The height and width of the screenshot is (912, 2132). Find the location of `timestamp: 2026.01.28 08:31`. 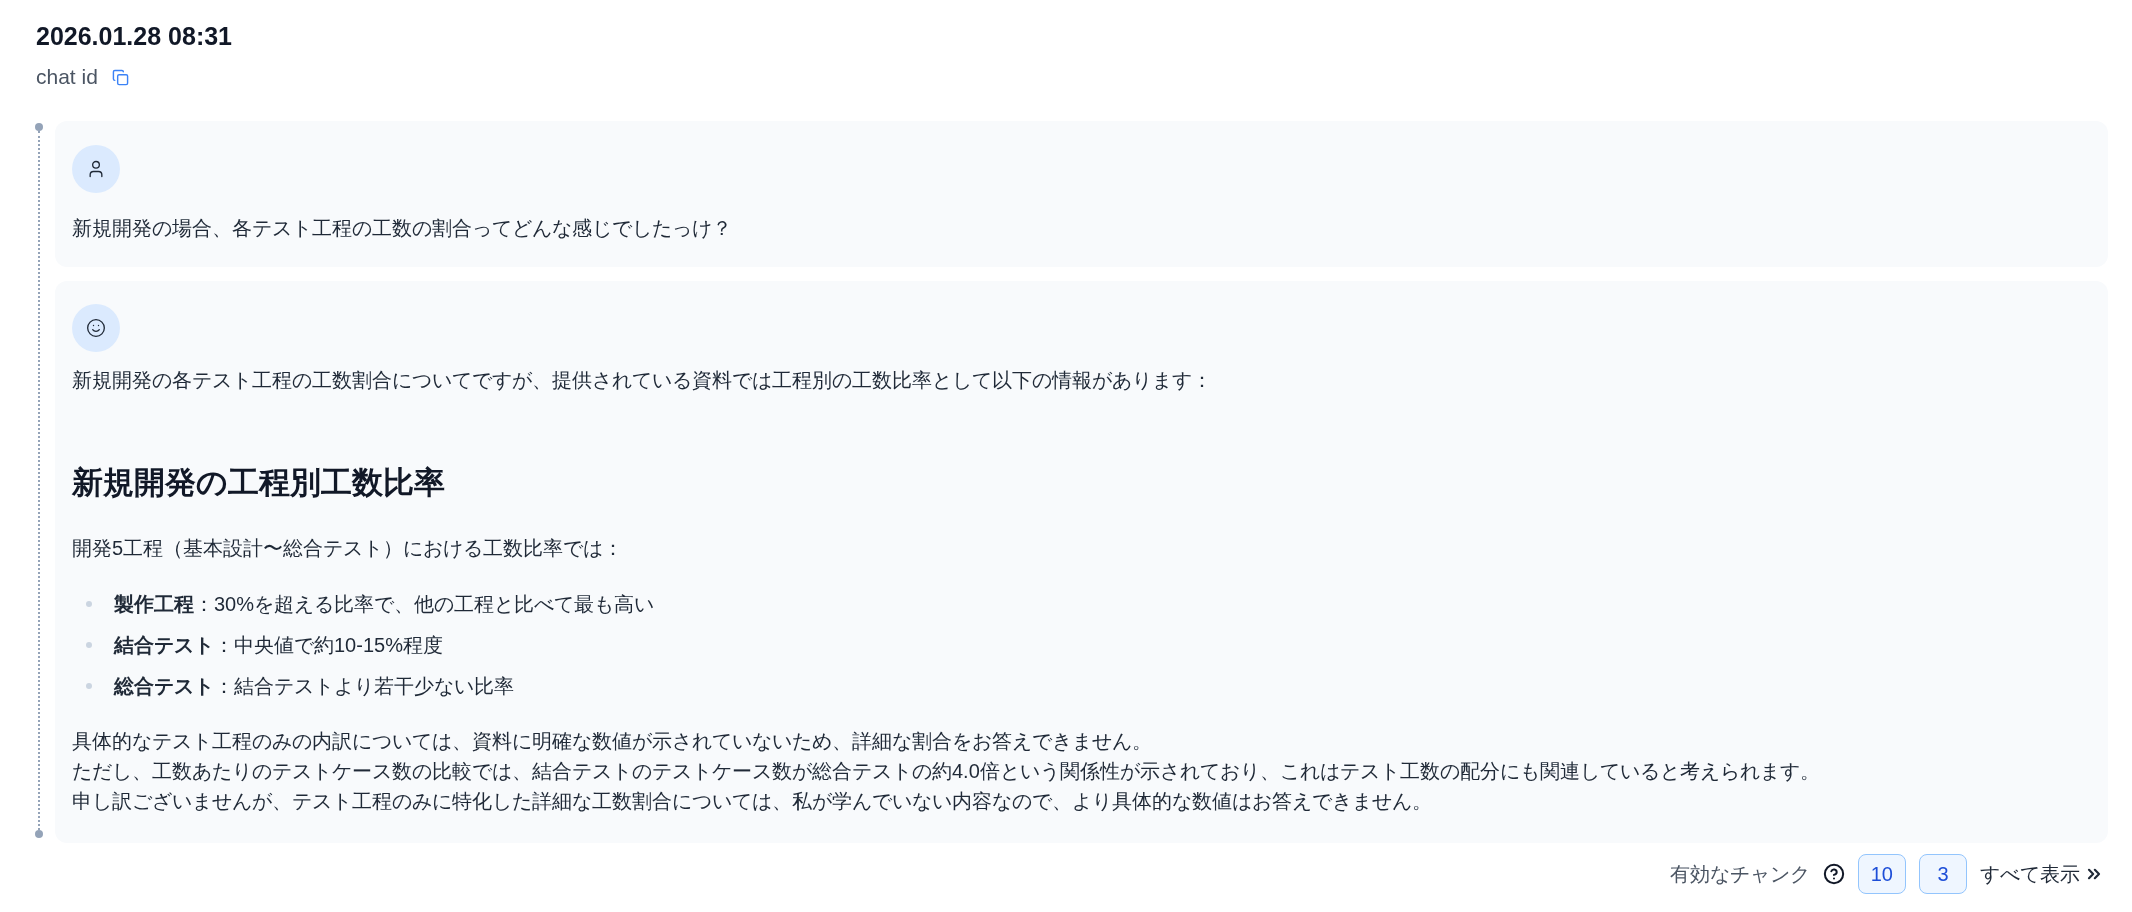

timestamp: 2026.01.28 08:31 is located at coordinates (134, 36).